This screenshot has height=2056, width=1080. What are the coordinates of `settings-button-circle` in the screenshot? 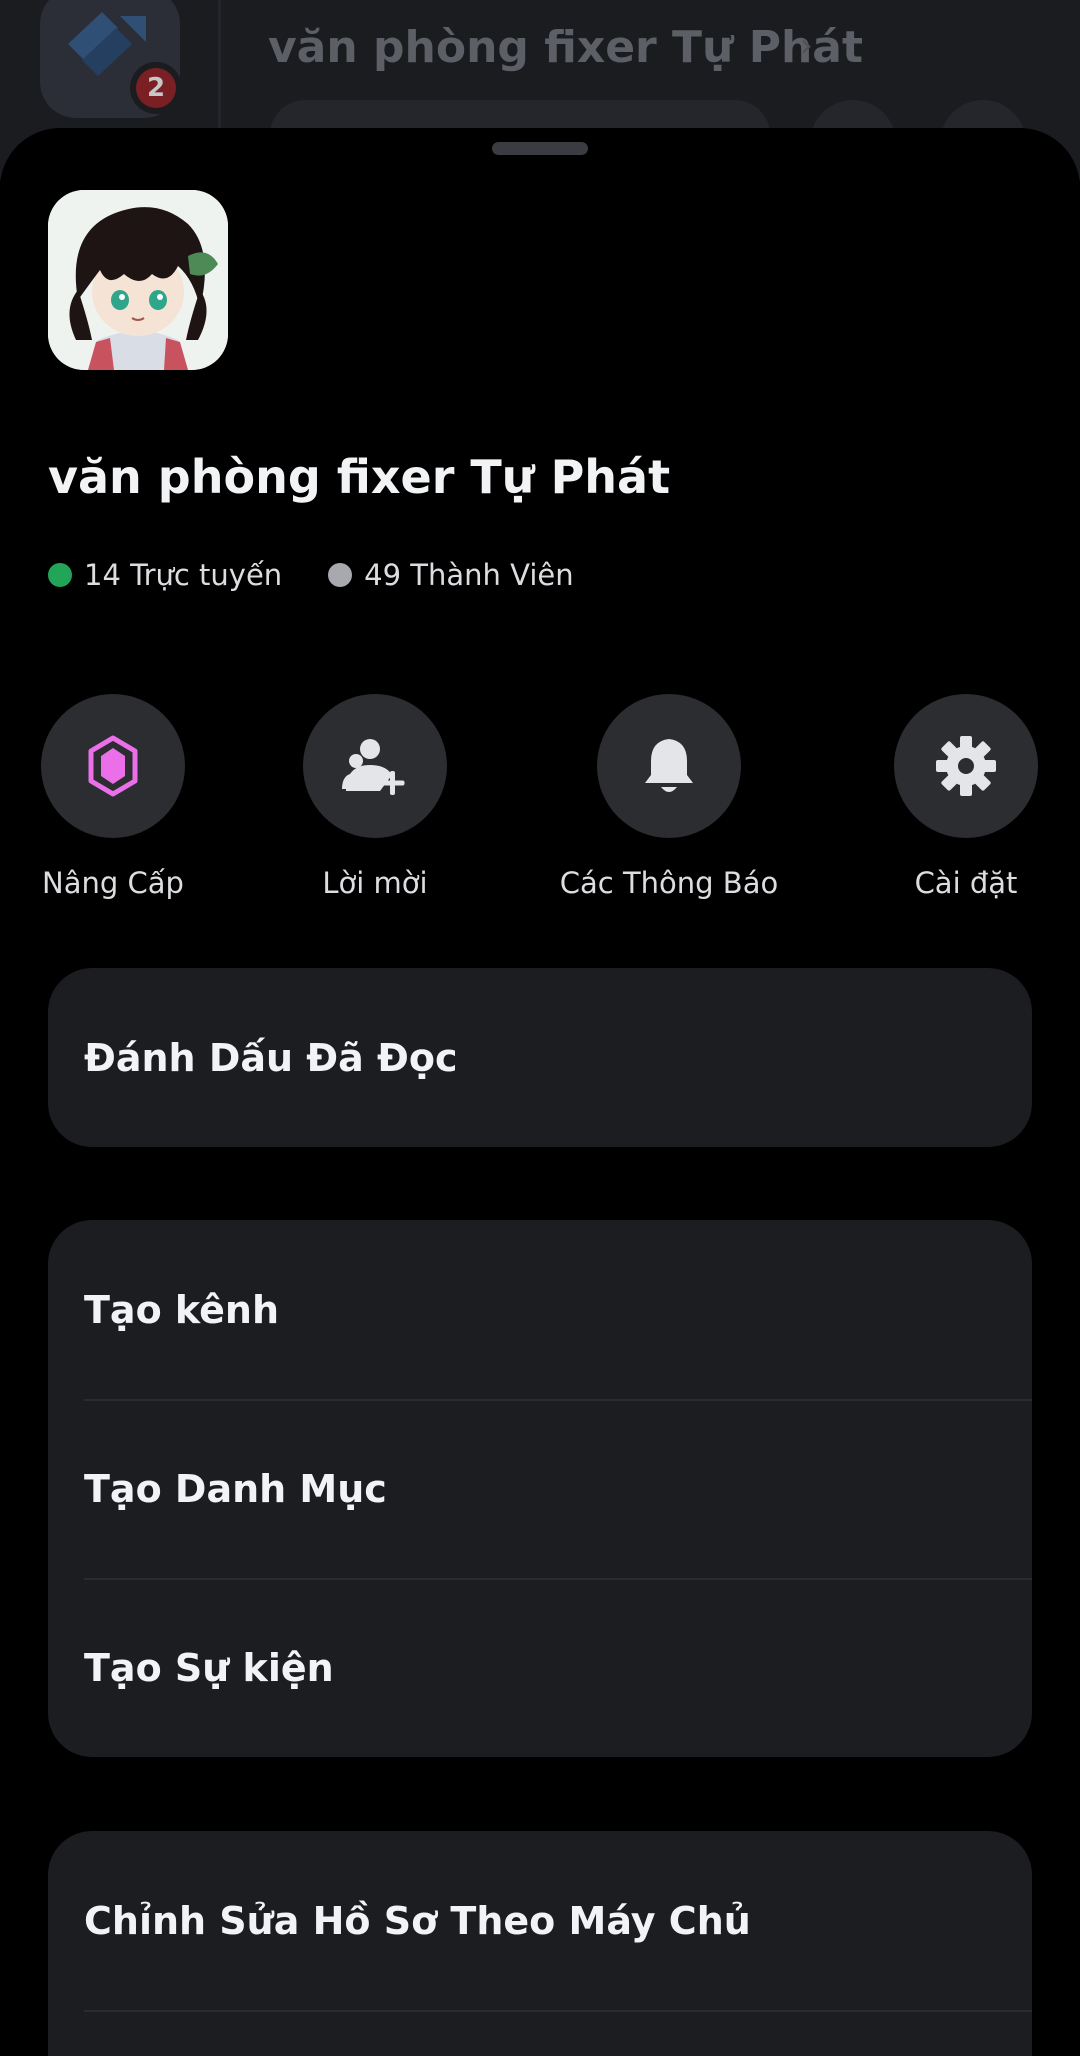 It's located at (966, 766).